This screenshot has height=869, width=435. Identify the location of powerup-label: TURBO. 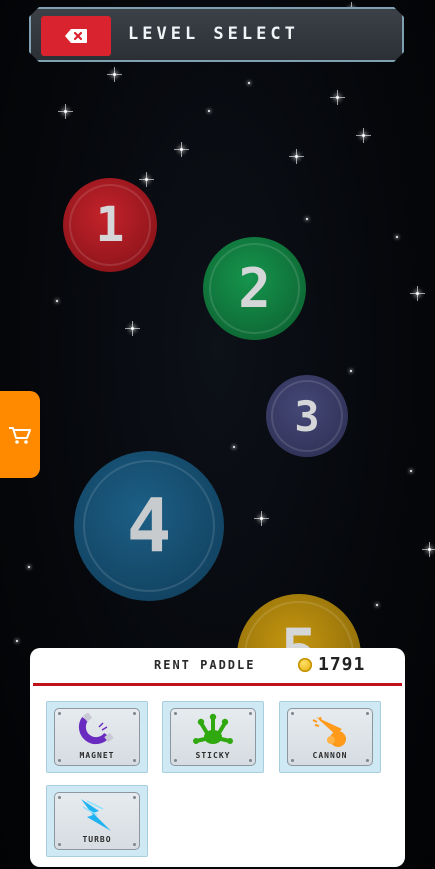
(97, 839).